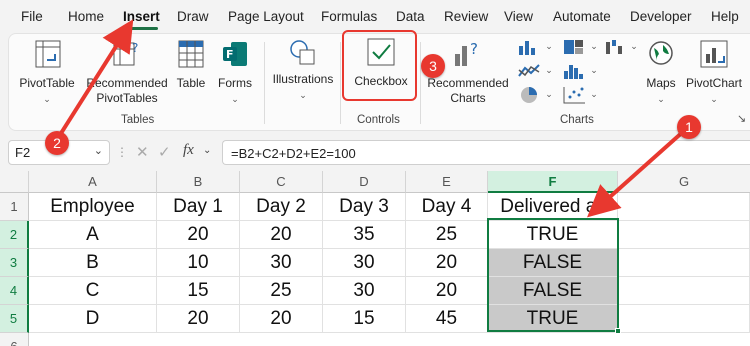 This screenshot has height=346, width=750. I want to click on cell-g4, so click(684, 291).